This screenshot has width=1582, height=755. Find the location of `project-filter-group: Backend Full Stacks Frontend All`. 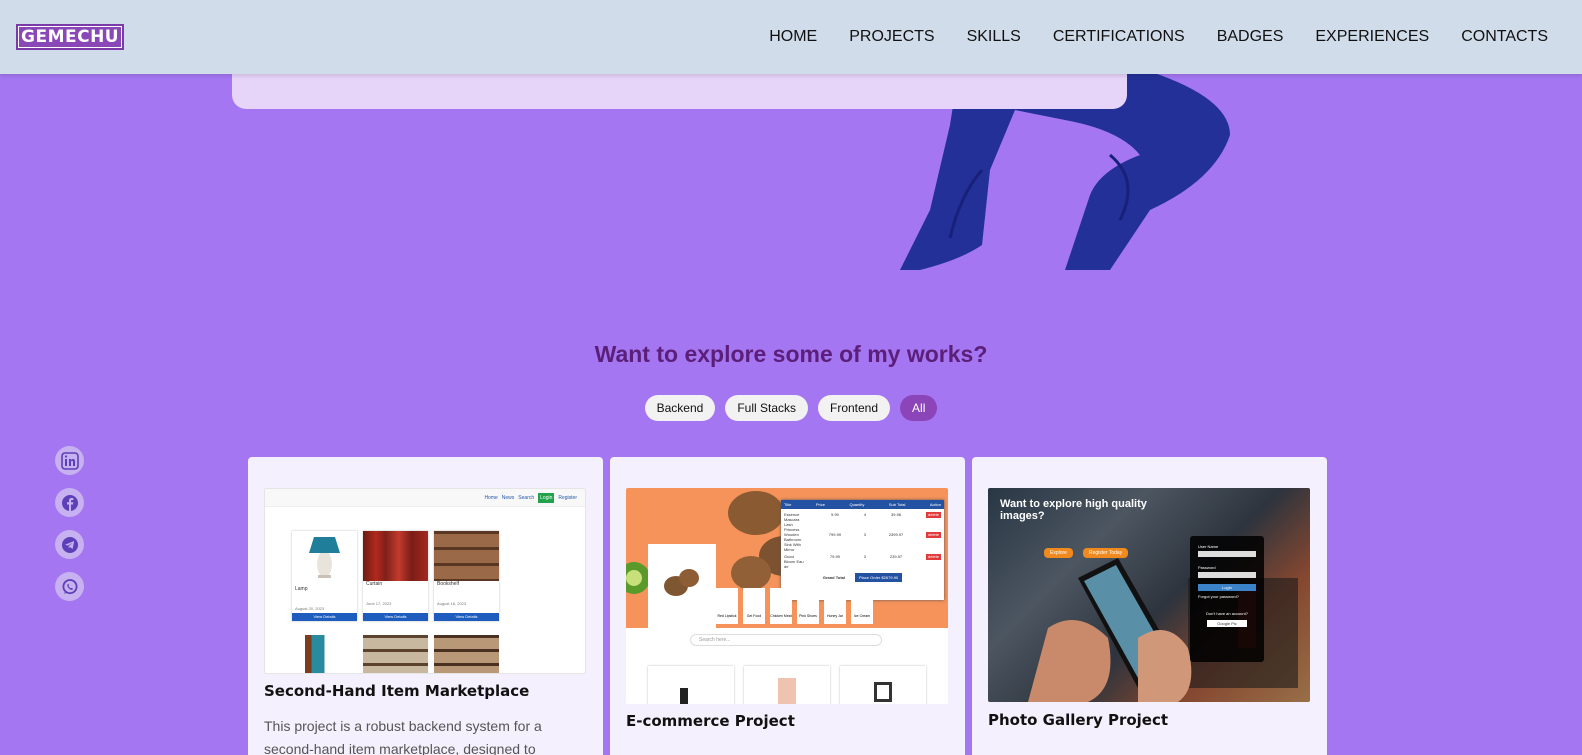

project-filter-group: Backend Full Stacks Frontend All is located at coordinates (791, 408).